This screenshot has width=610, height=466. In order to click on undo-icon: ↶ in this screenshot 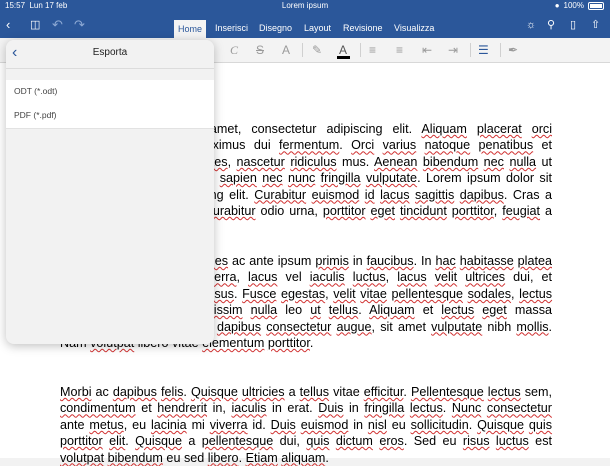, I will do `click(57, 25)`.